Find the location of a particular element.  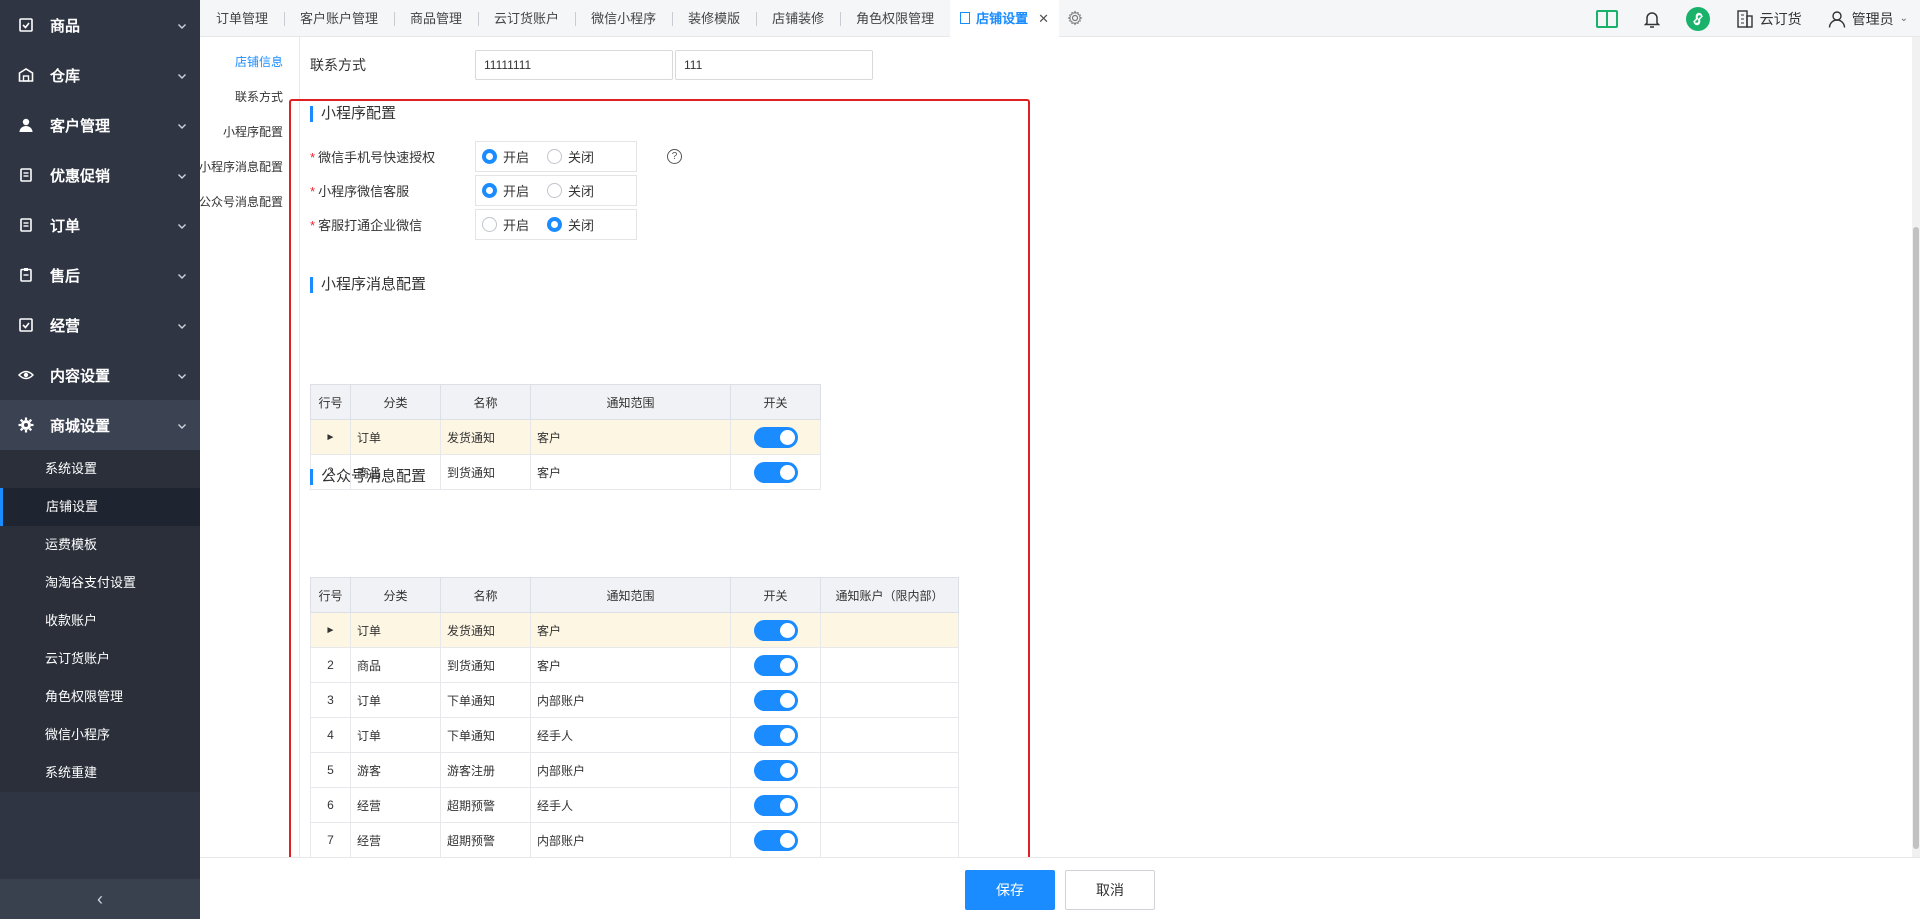

table-row: 5 游客 游客注册 内部账户 is located at coordinates (634, 770).